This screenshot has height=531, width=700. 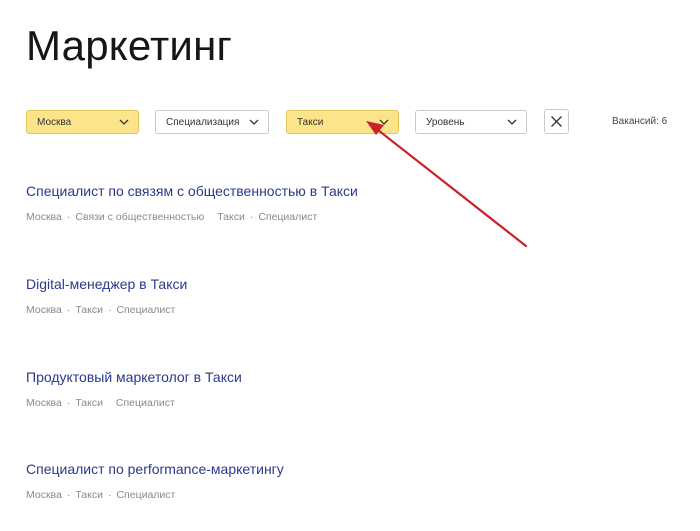 What do you see at coordinates (106, 284) in the screenshot?
I see `vacancy-title-link: Digital-менеджер в Такси` at bounding box center [106, 284].